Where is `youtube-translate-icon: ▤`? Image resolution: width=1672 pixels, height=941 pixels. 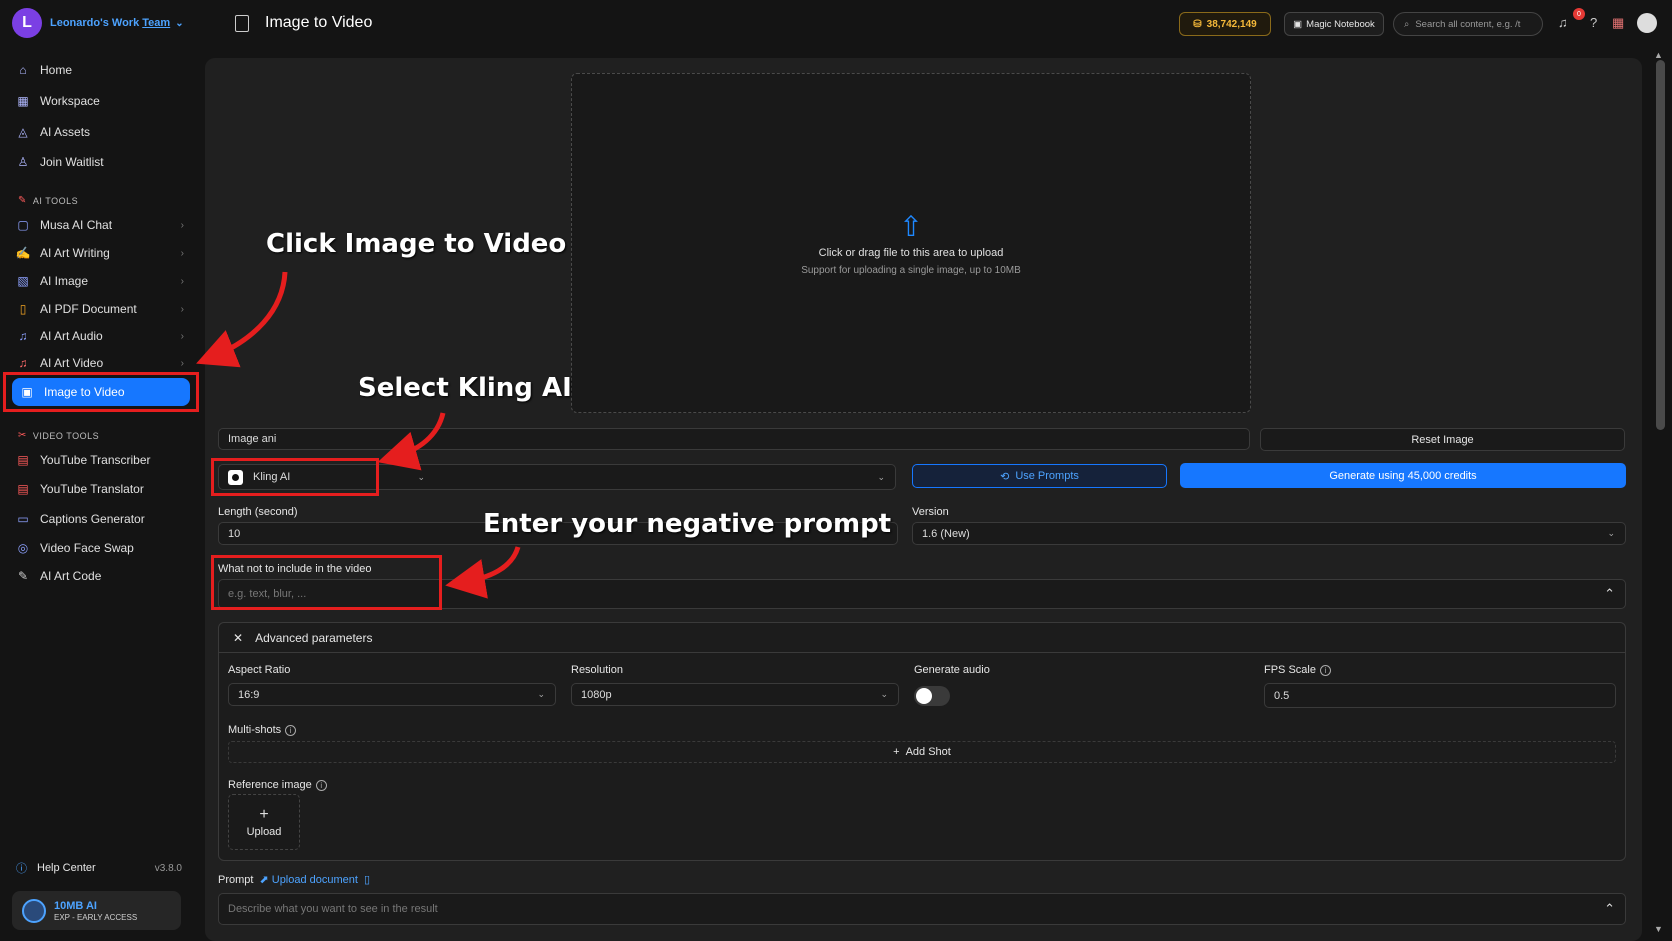 youtube-translate-icon: ▤ is located at coordinates (23, 489).